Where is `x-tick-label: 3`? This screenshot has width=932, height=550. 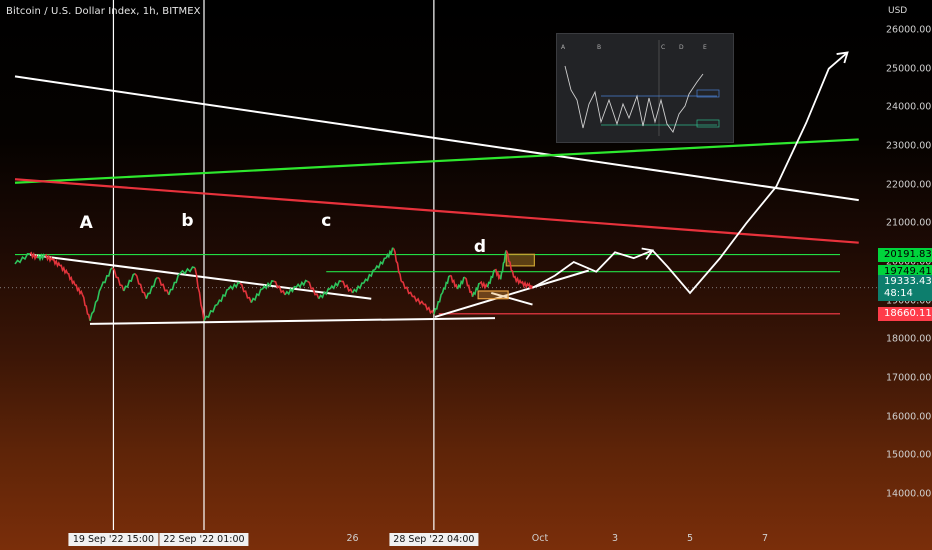 x-tick-label: 3 is located at coordinates (615, 538).